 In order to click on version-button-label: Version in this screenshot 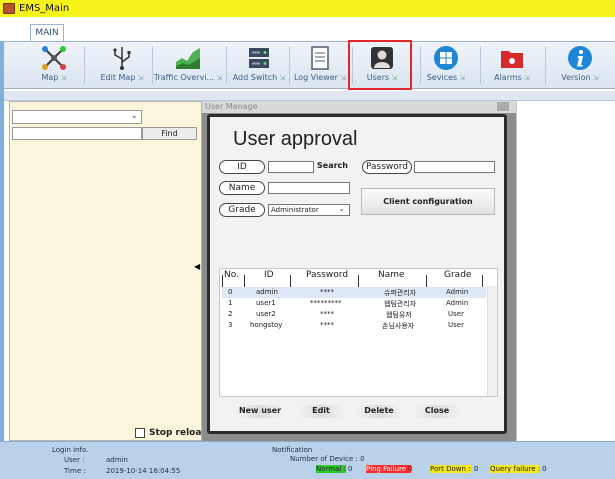, I will do `click(580, 77)`.